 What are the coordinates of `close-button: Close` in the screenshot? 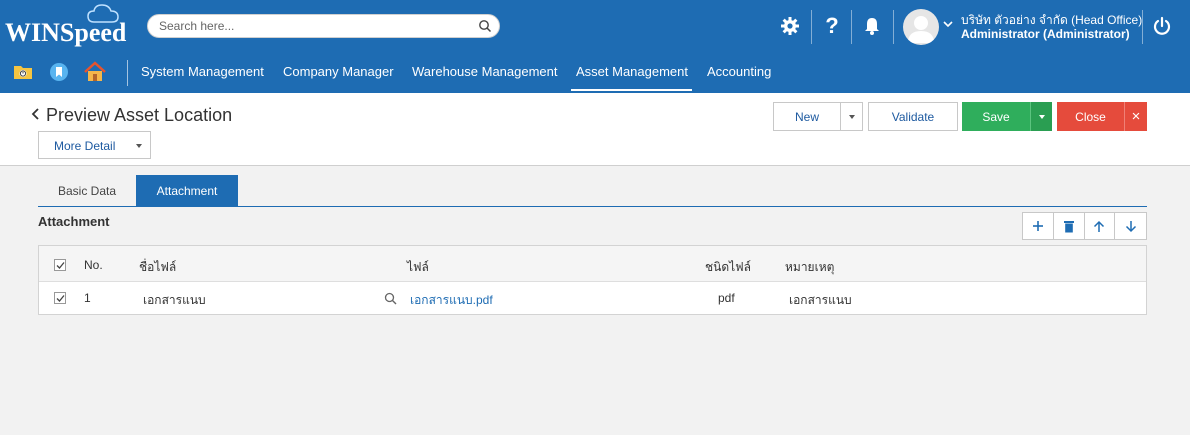 It's located at (1090, 116).